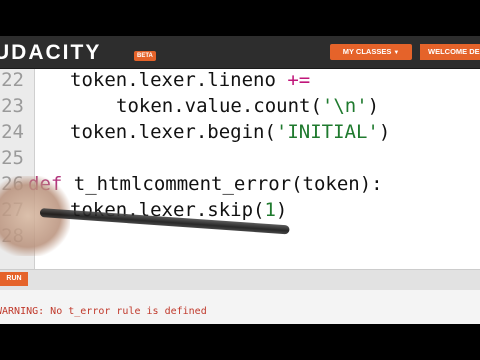 The width and height of the screenshot is (480, 360). Describe the element at coordinates (12, 158) in the screenshot. I see `line-number: 25` at that location.